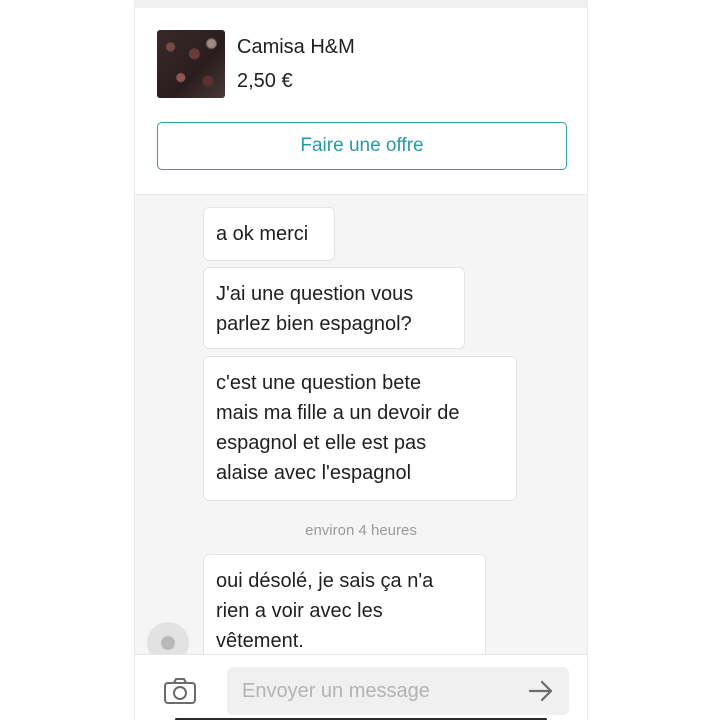 The height and width of the screenshot is (720, 720). I want to click on message-bubble: a ok merci, so click(269, 234).